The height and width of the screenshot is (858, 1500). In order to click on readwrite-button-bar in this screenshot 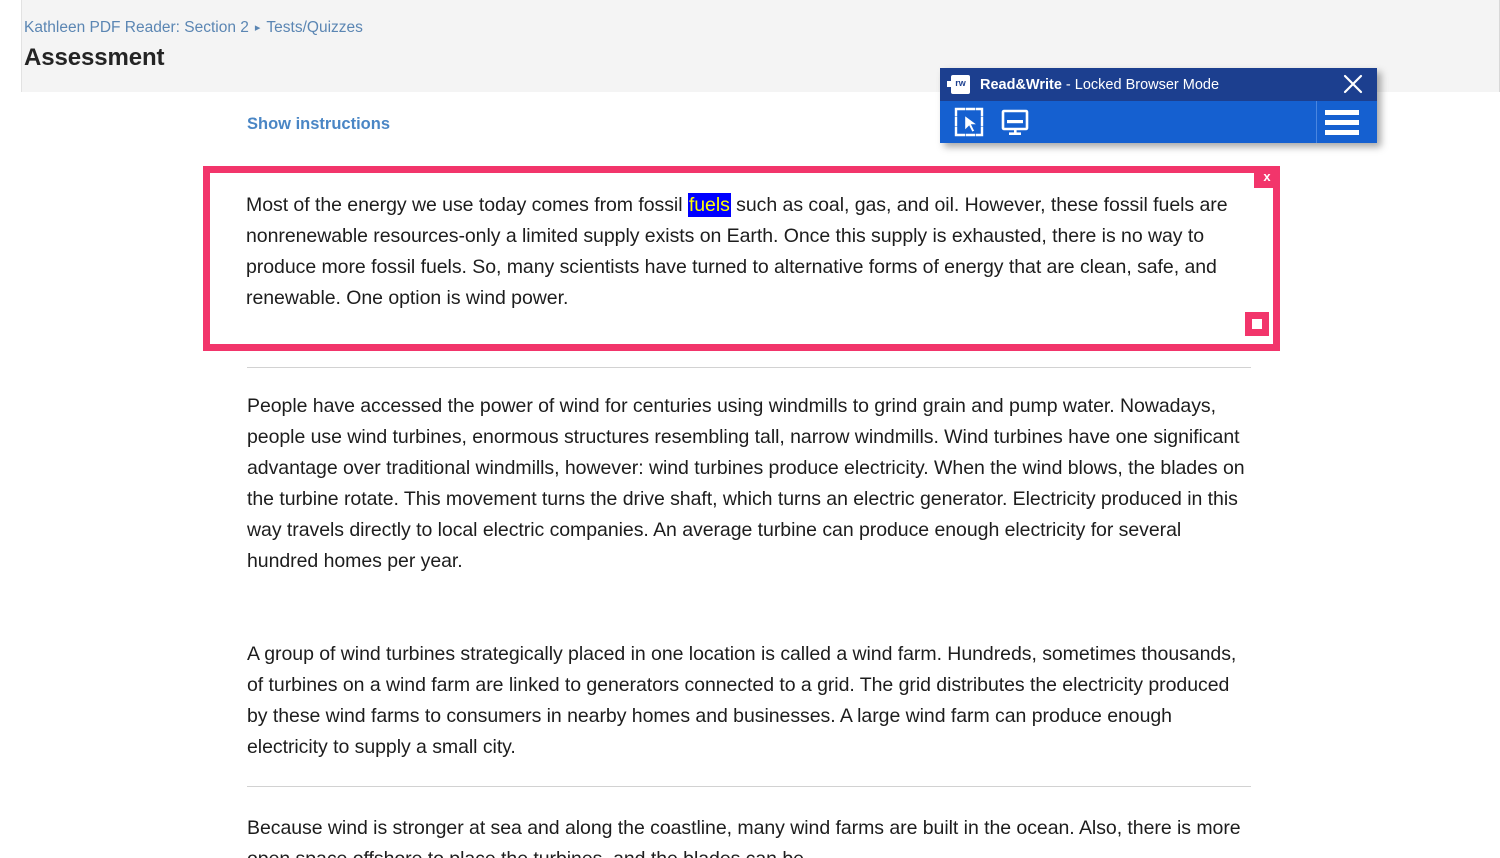, I will do `click(1158, 122)`.